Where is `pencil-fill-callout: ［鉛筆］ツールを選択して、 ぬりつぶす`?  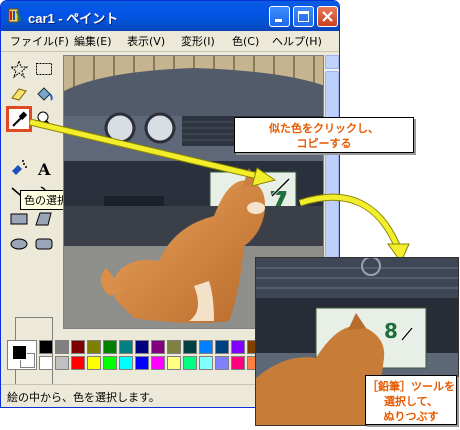
pencil-fill-callout: ［鉛筆］ツールを選択して、 ぬりつぶす is located at coordinates (411, 400).